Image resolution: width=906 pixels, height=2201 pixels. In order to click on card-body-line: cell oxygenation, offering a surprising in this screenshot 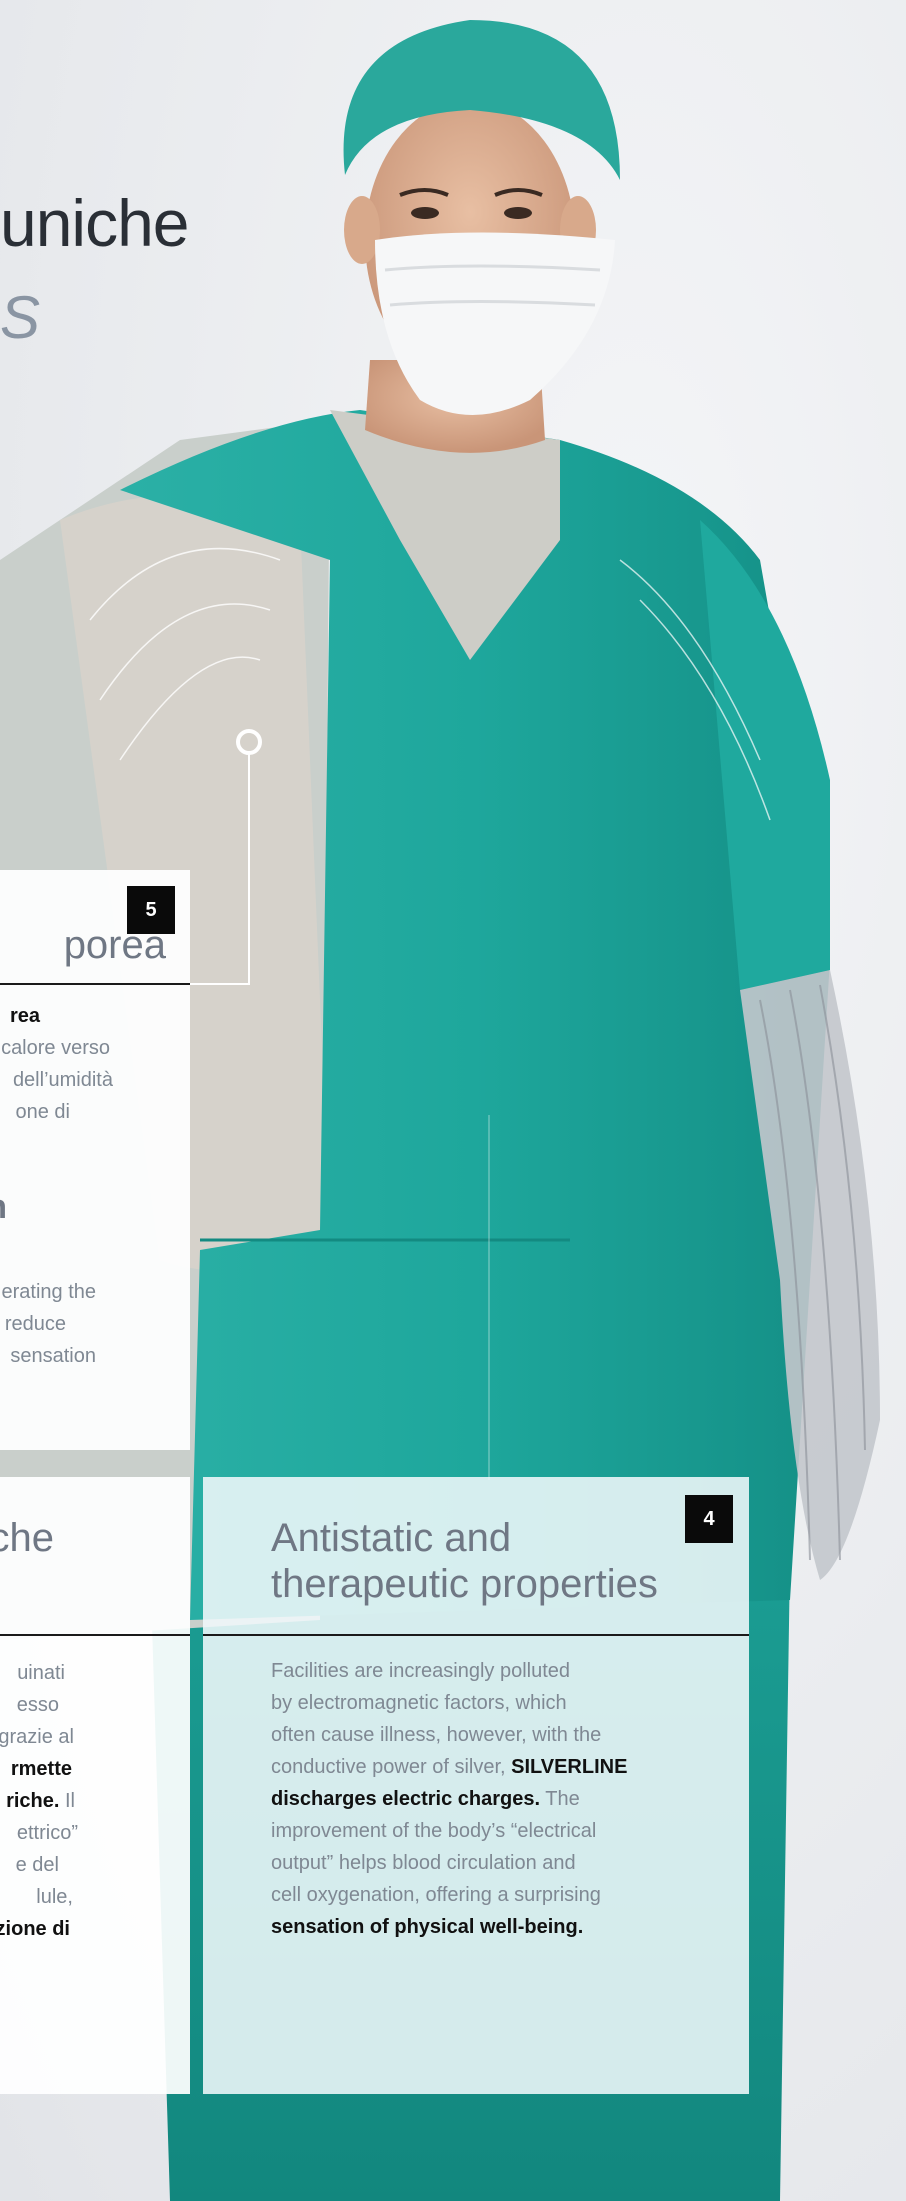, I will do `click(436, 1895)`.